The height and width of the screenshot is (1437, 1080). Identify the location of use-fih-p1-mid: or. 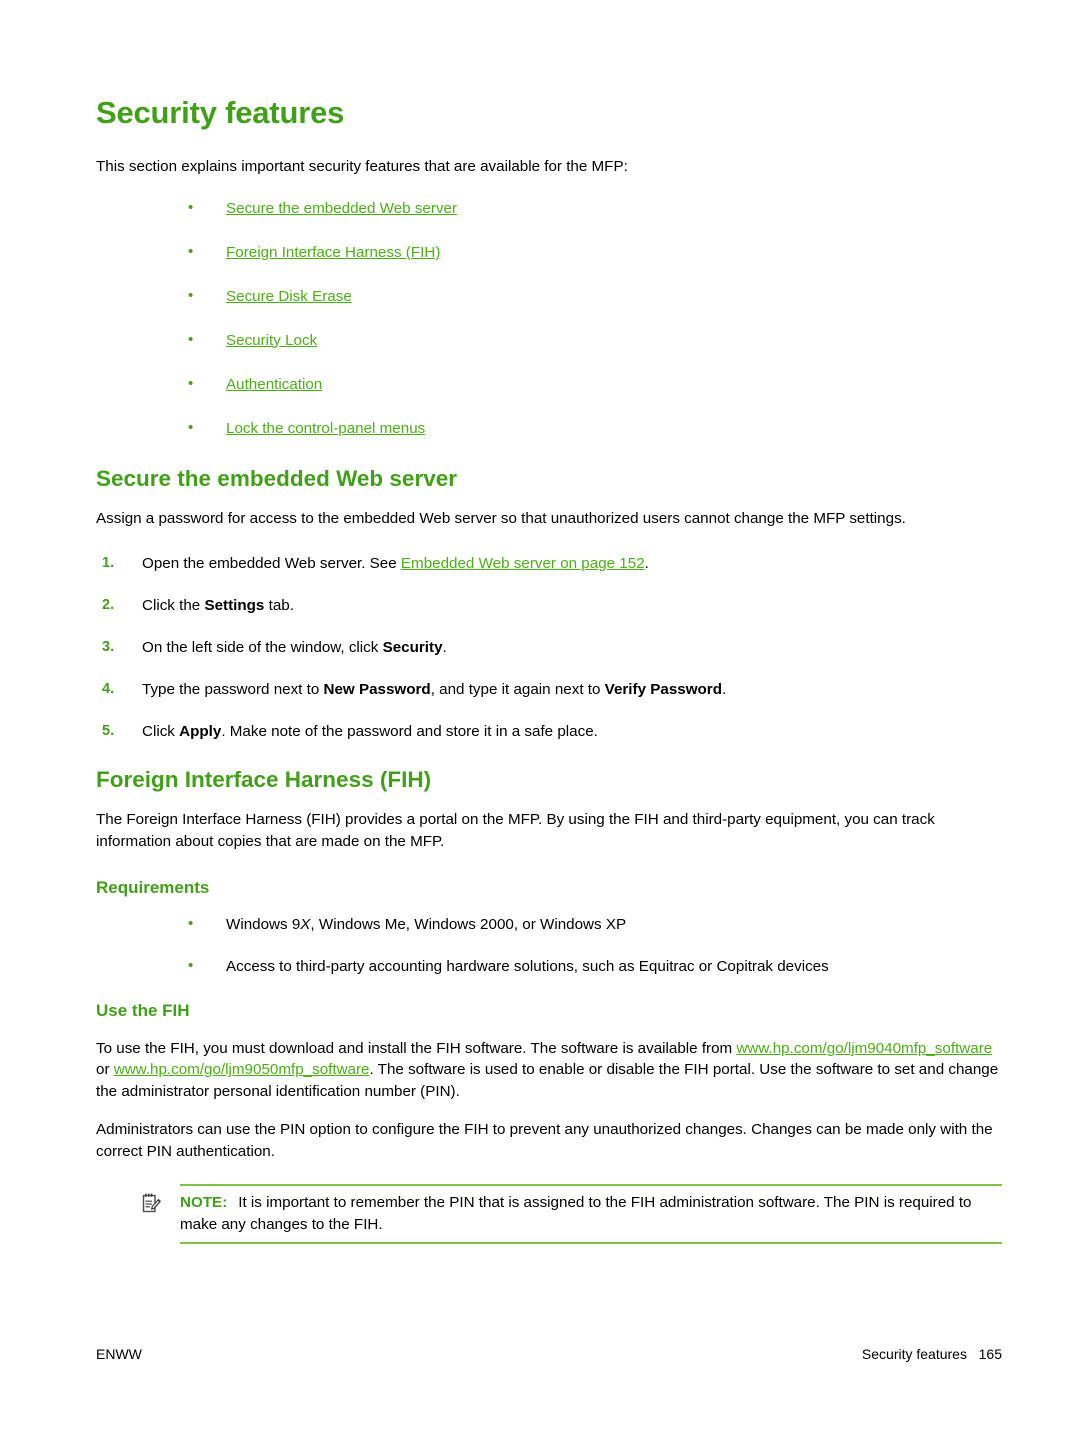
(105, 1070).